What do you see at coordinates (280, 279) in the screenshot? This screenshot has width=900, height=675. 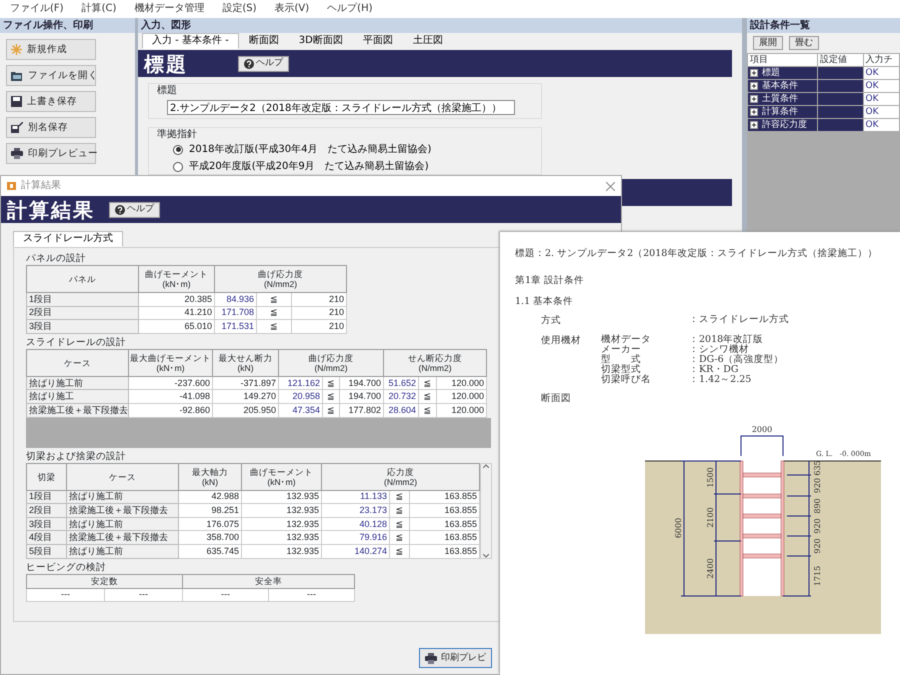 I see `column-header: 曲げ応力度 (N/mm2)` at bounding box center [280, 279].